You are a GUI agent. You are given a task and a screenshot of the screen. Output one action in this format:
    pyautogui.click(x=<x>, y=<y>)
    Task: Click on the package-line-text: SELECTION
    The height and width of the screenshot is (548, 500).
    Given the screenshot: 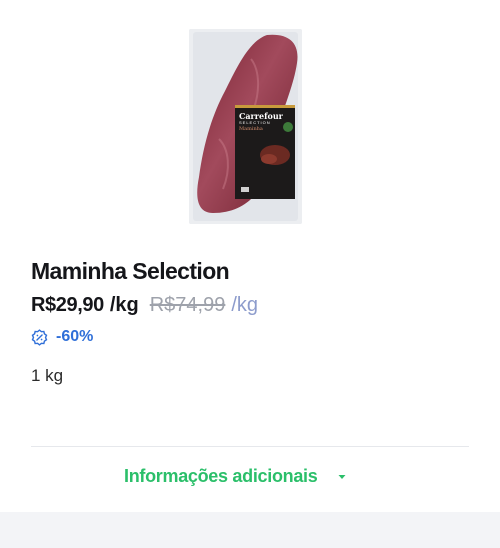 What is the action you would take?
    pyautogui.click(x=255, y=122)
    